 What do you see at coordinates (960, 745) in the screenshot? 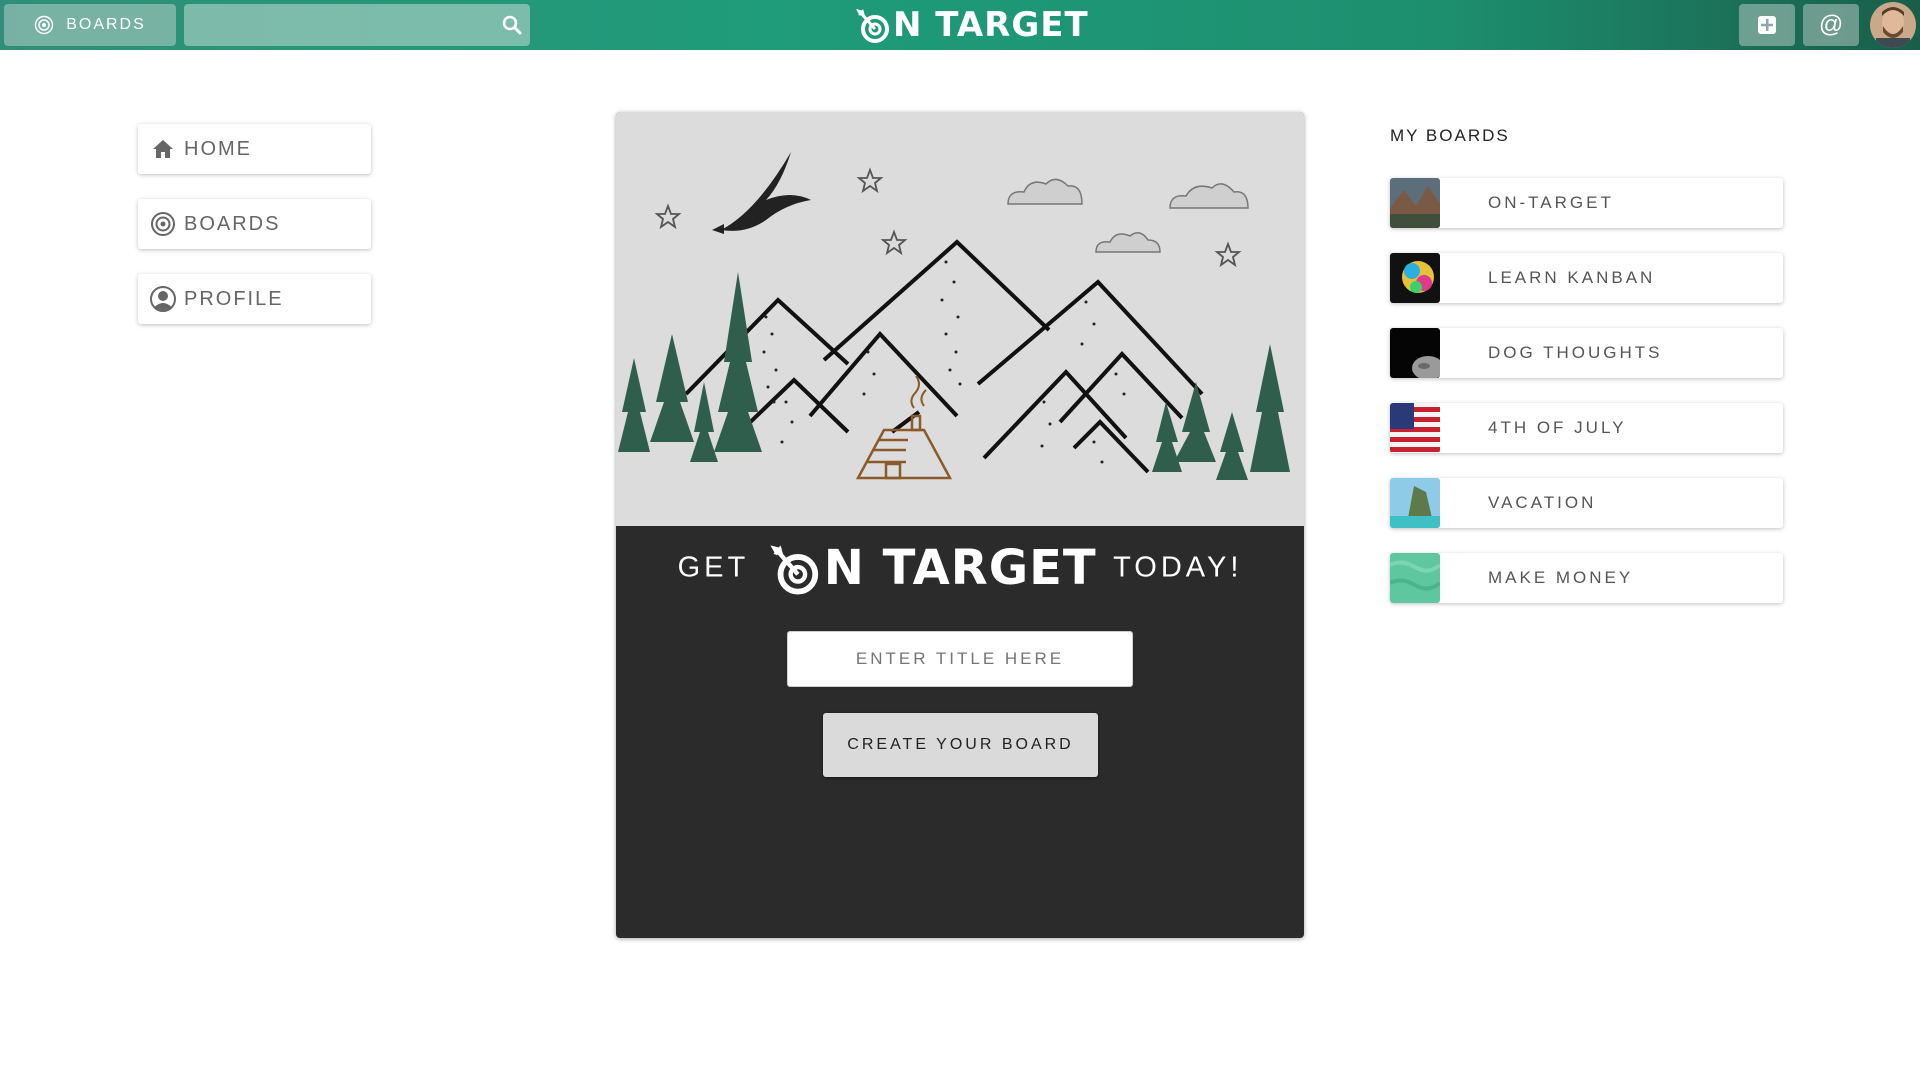
I see `create-board-button: CREATE YOUR BOARD` at bounding box center [960, 745].